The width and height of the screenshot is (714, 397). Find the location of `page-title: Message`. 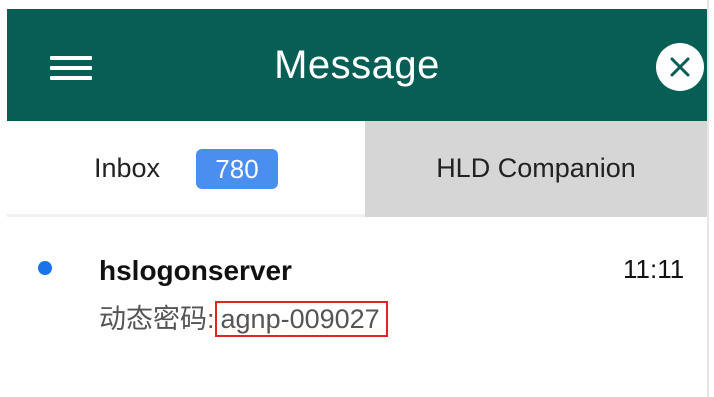

page-title: Message is located at coordinates (357, 65).